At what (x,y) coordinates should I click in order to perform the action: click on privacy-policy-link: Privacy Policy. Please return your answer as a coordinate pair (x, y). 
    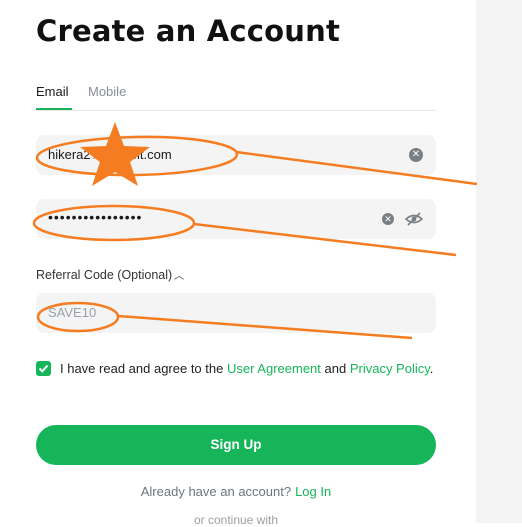
    Looking at the image, I should click on (390, 368).